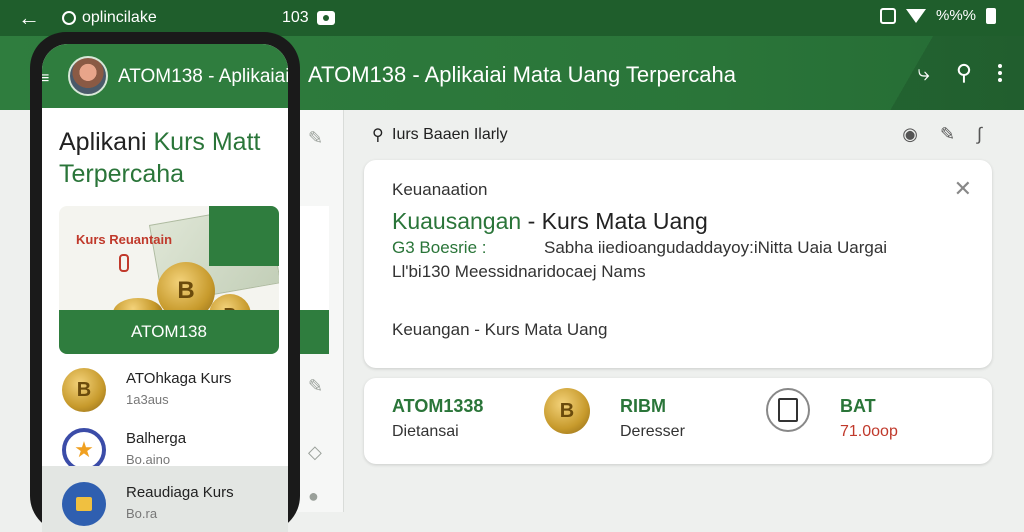 Image resolution: width=1024 pixels, height=532 pixels. I want to click on info-card-footer: Keuangan - Kurs Mata Uang, so click(500, 329).